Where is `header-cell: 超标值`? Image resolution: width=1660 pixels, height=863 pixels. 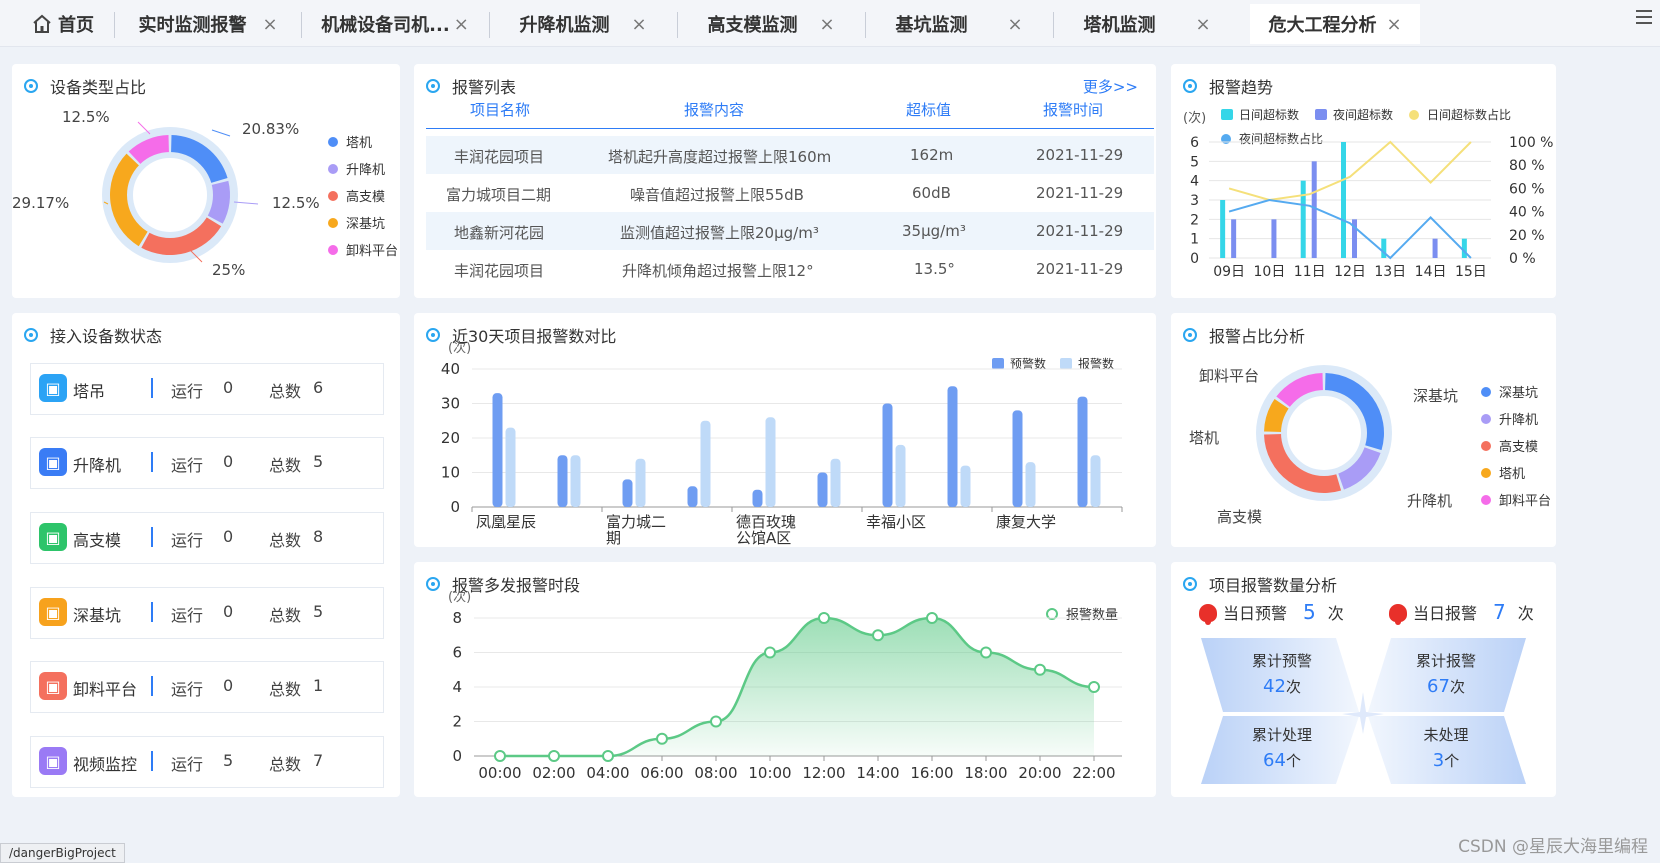 header-cell: 超标值 is located at coordinates (929, 110).